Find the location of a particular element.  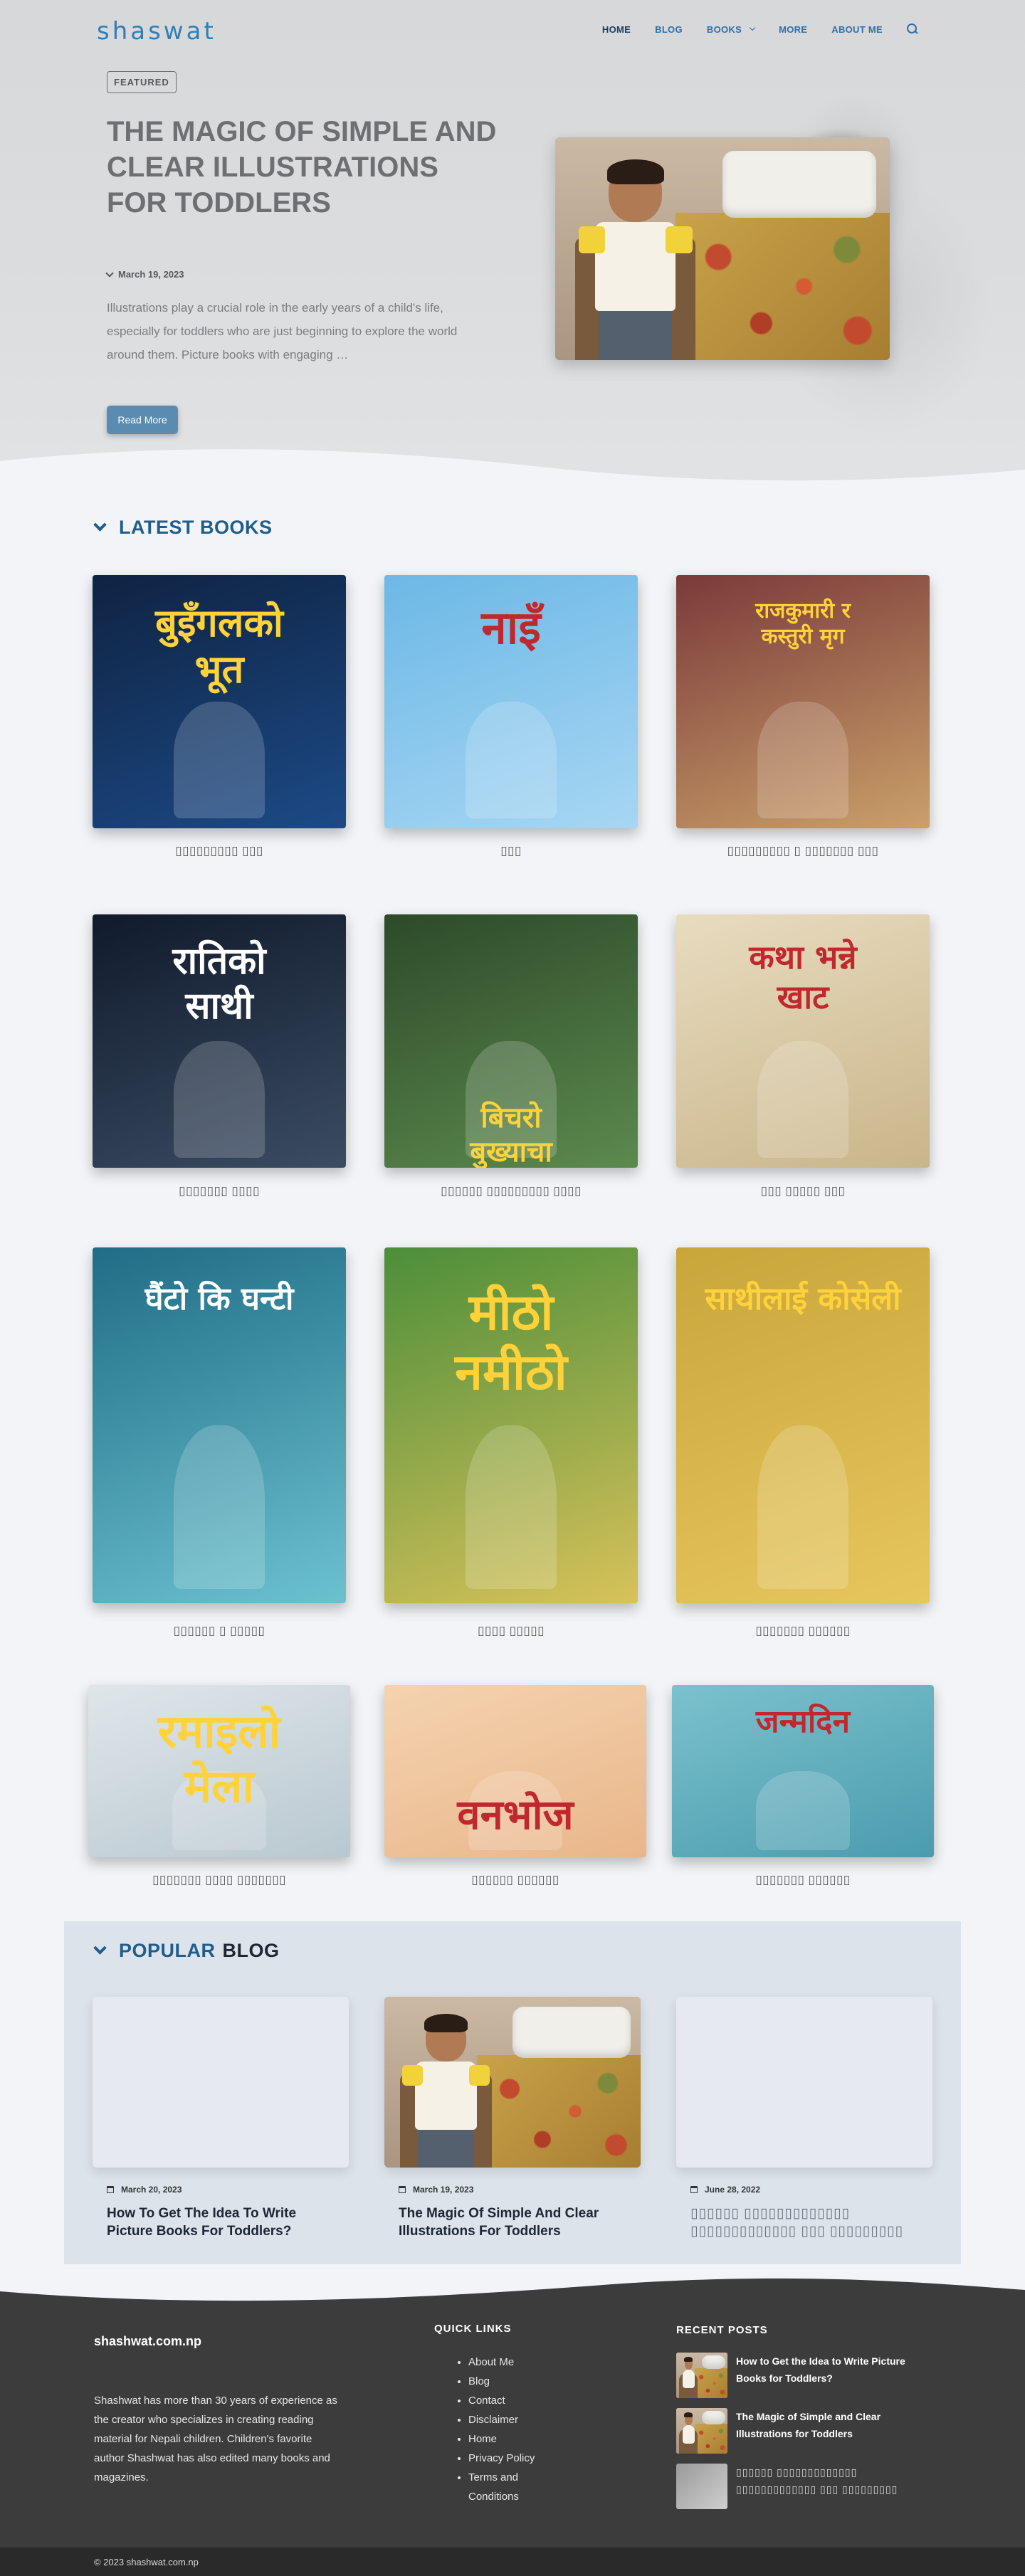

footer-link: Terms and Conditions is located at coordinates (500, 2487).